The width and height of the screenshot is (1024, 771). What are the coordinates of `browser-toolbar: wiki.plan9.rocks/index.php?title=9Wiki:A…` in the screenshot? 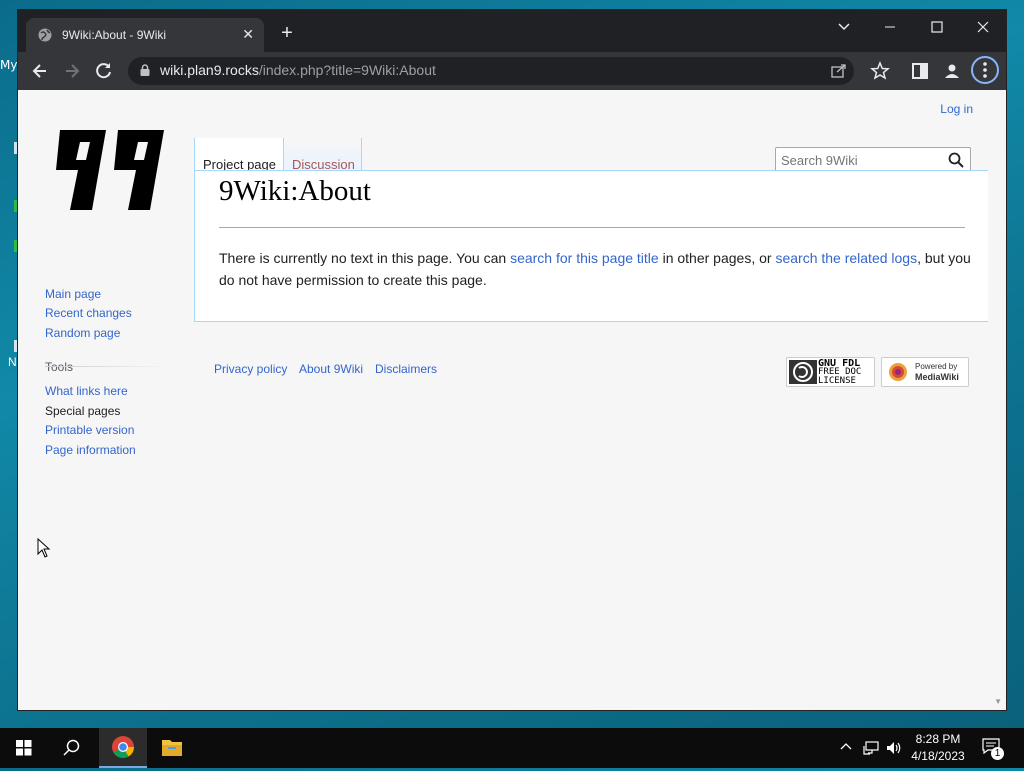 It's located at (512, 71).